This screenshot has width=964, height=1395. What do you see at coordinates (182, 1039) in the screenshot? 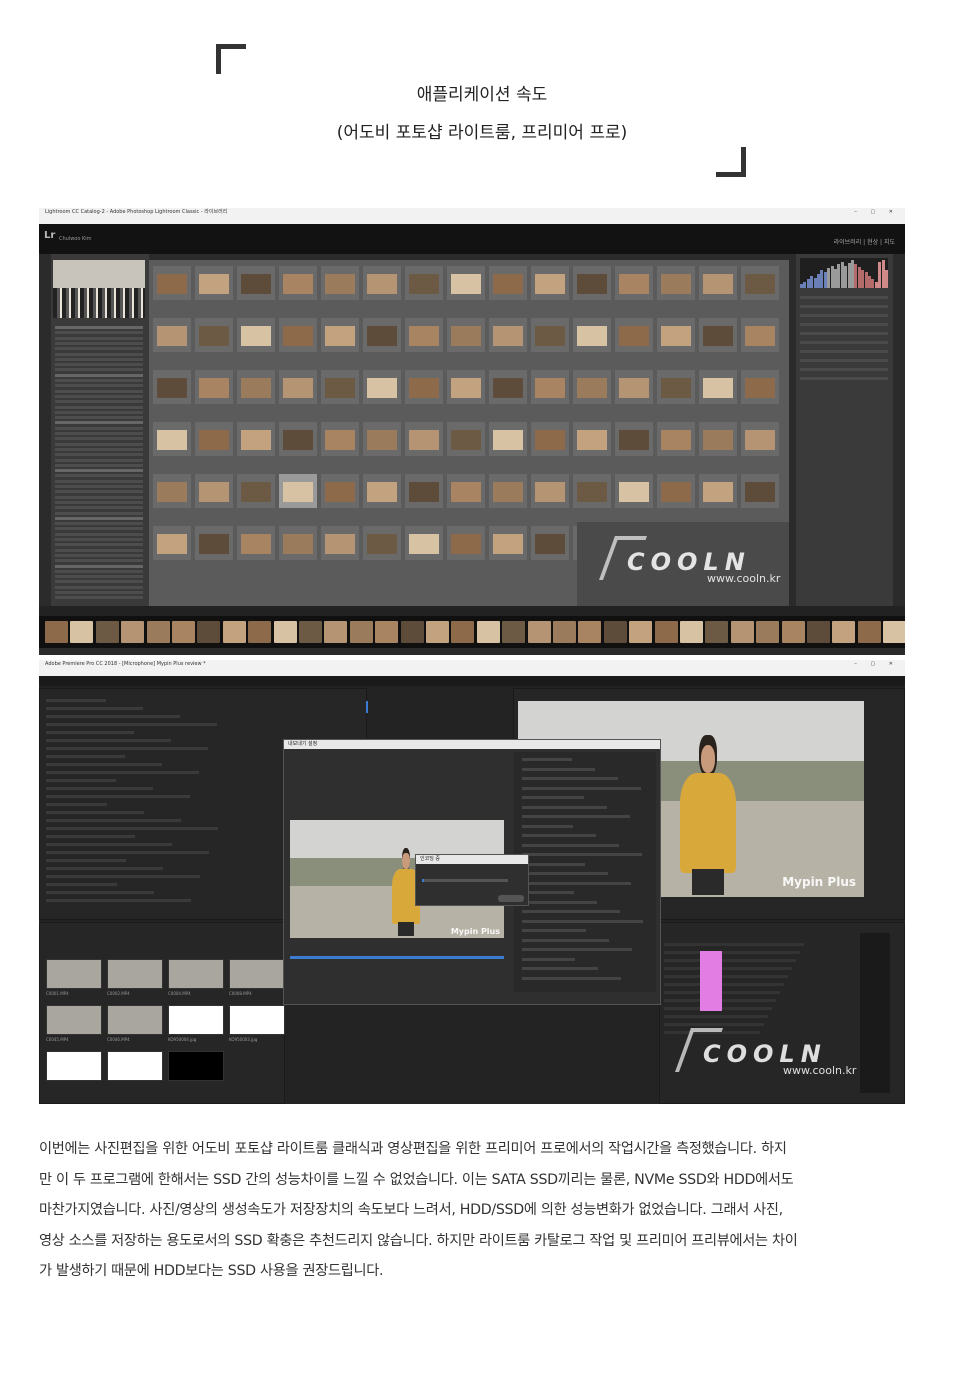
I see `bin-item-label: KO950004.jpg` at bounding box center [182, 1039].